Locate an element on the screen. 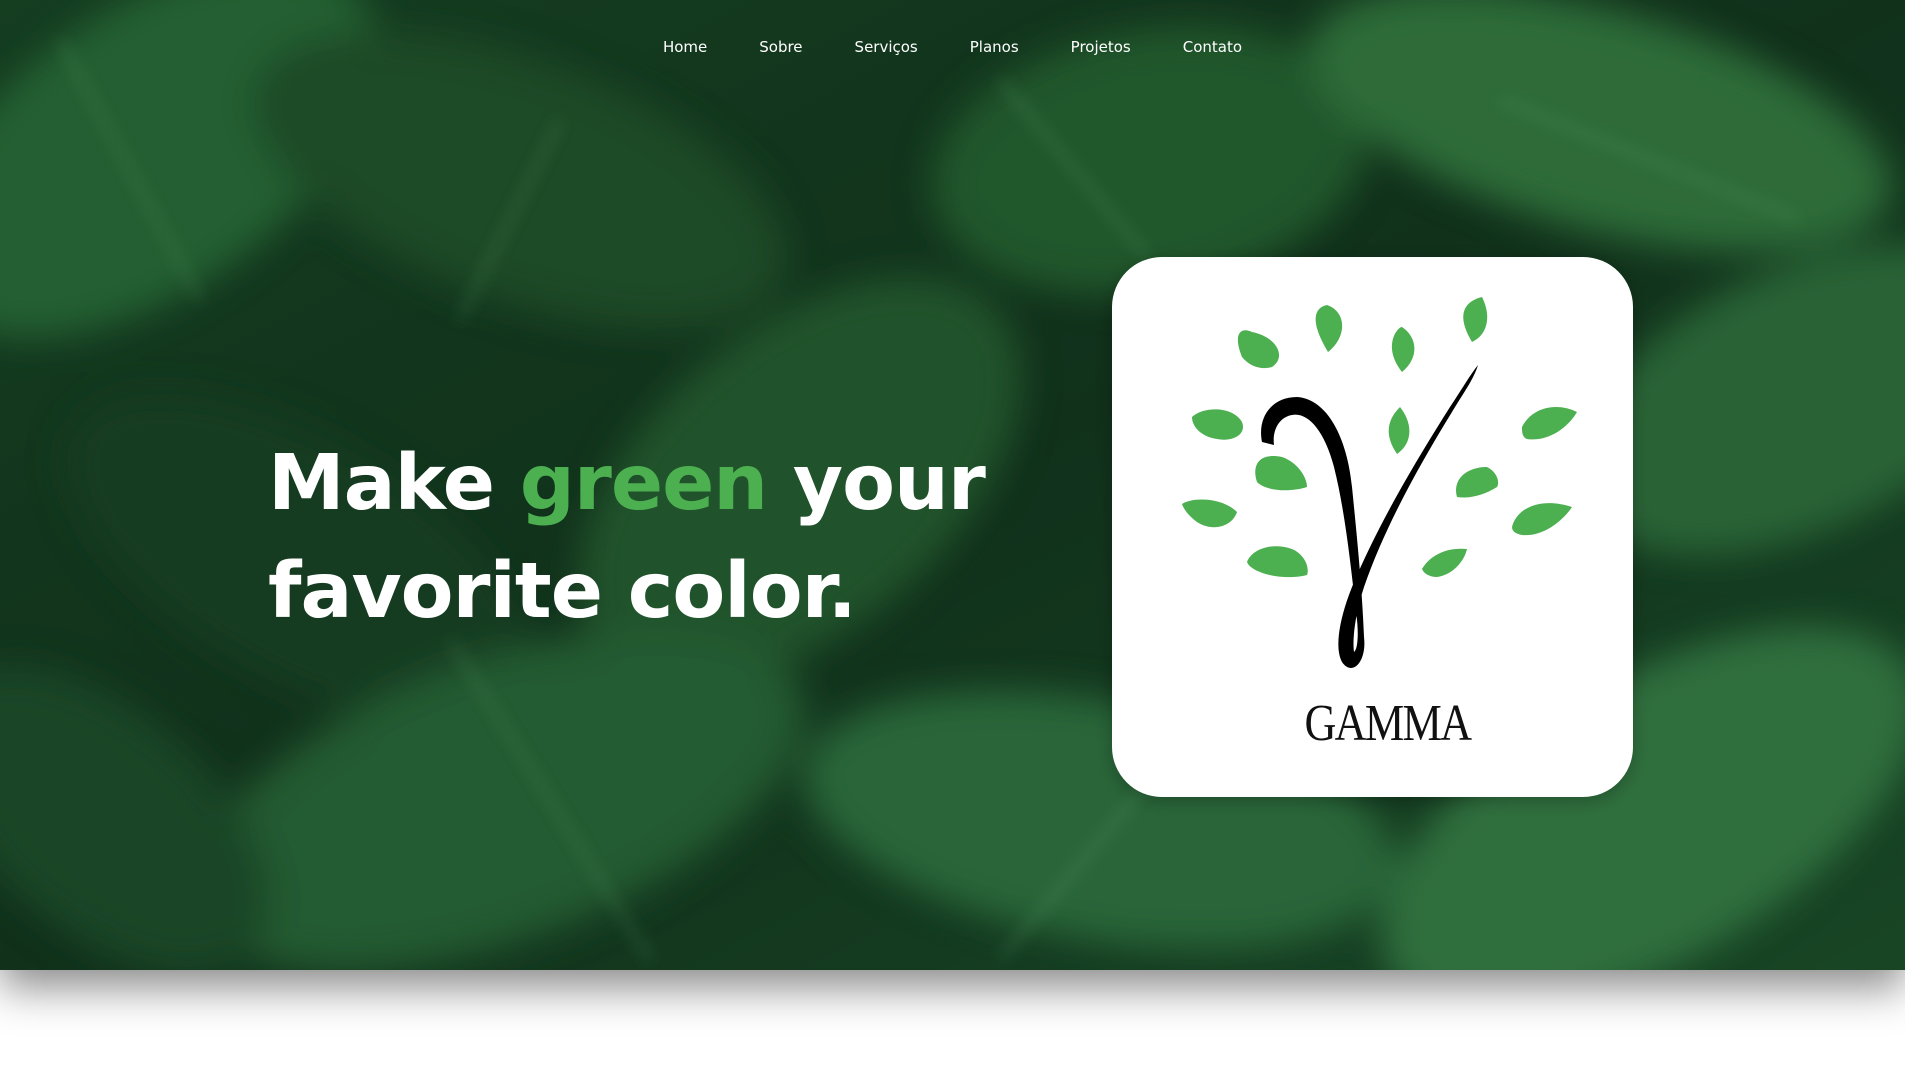  logo-card: GAMMA is located at coordinates (1372, 527).